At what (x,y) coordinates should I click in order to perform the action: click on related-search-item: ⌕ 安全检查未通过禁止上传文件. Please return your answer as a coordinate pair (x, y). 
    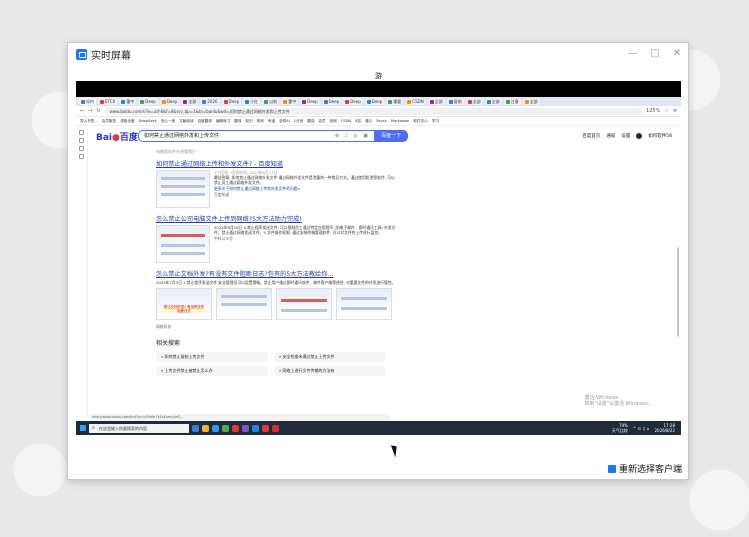
    Looking at the image, I should click on (330, 357).